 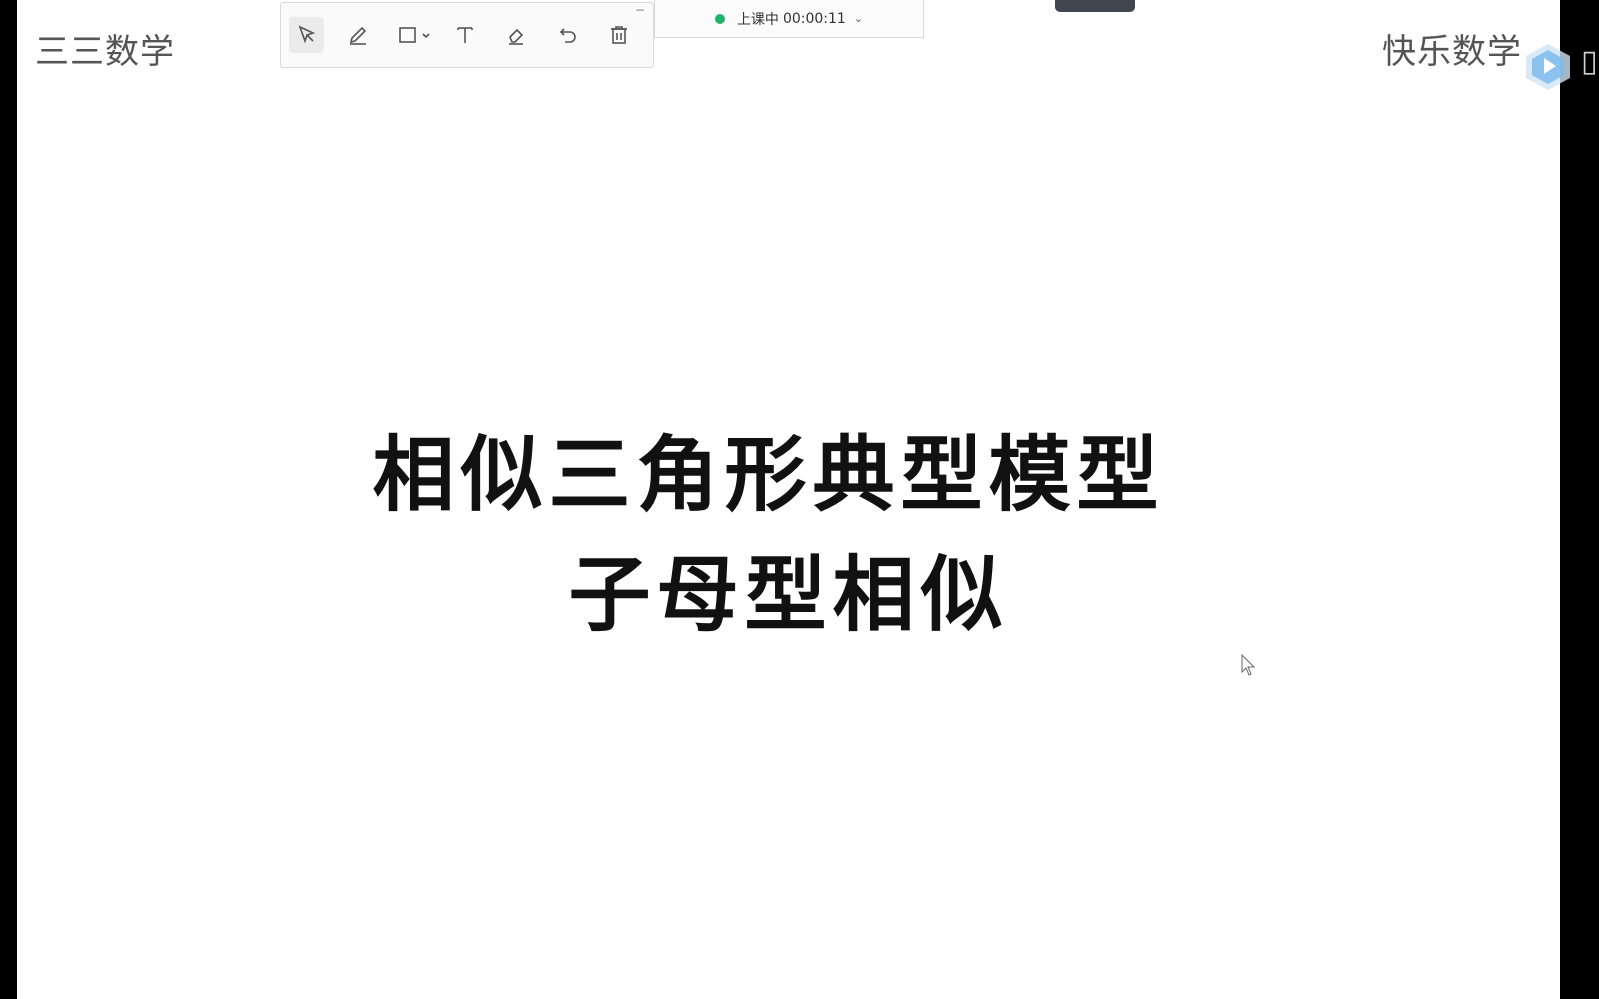 What do you see at coordinates (858, 18) in the screenshot?
I see `chevron-down-icon: ⌄` at bounding box center [858, 18].